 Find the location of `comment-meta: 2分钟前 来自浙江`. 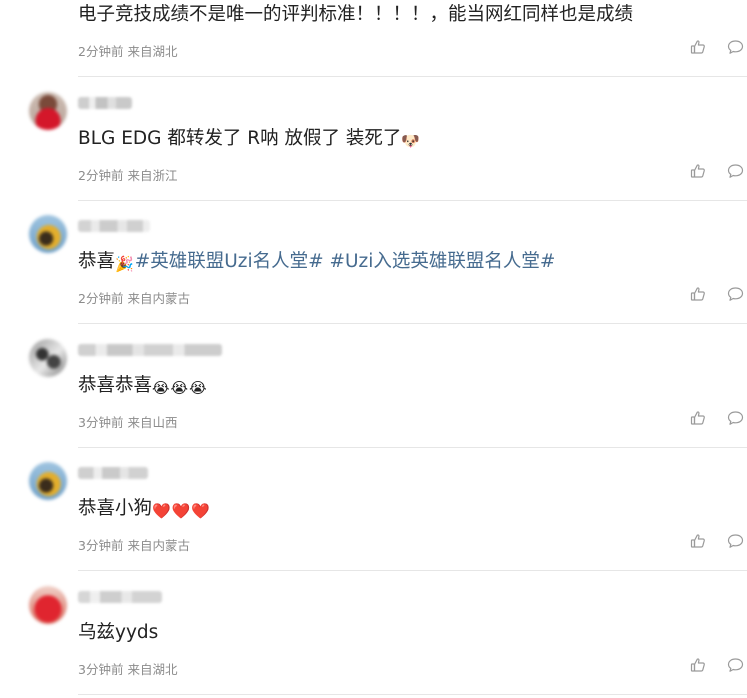

comment-meta: 2分钟前 来自浙江 is located at coordinates (127, 174).